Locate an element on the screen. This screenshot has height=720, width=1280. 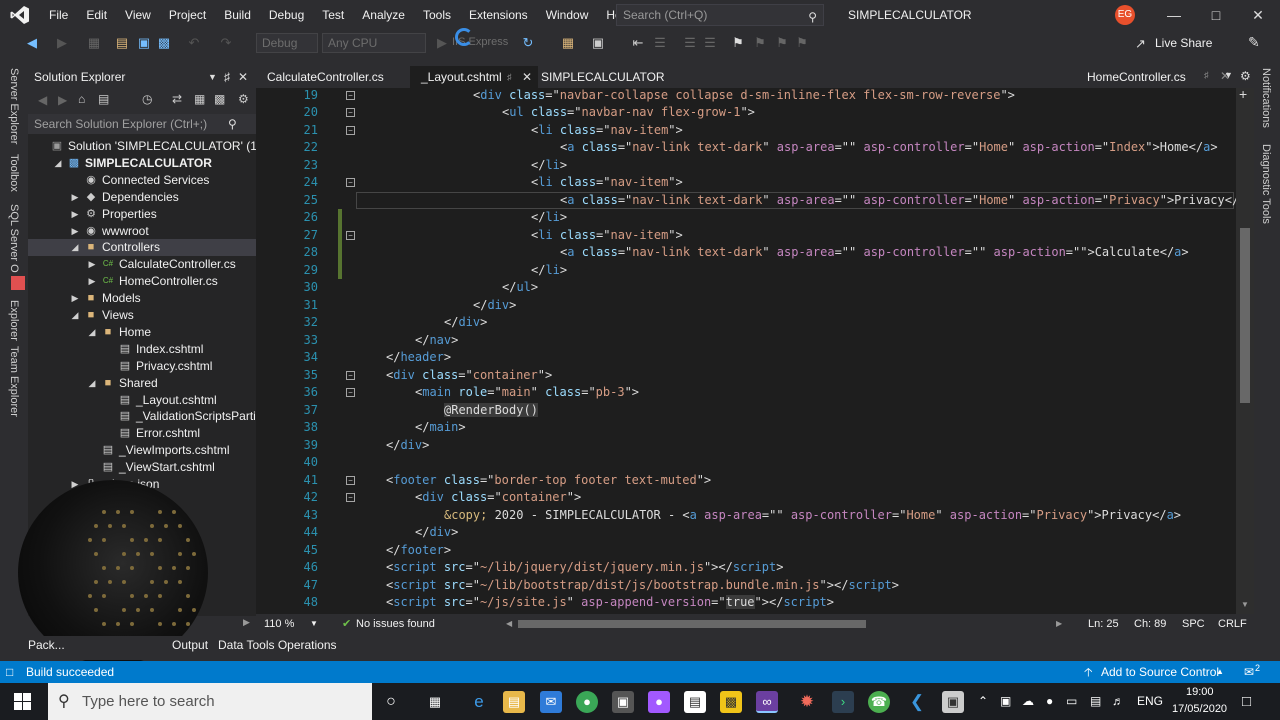
hscroll-right-icon: ▶ is located at coordinates (1059, 624).